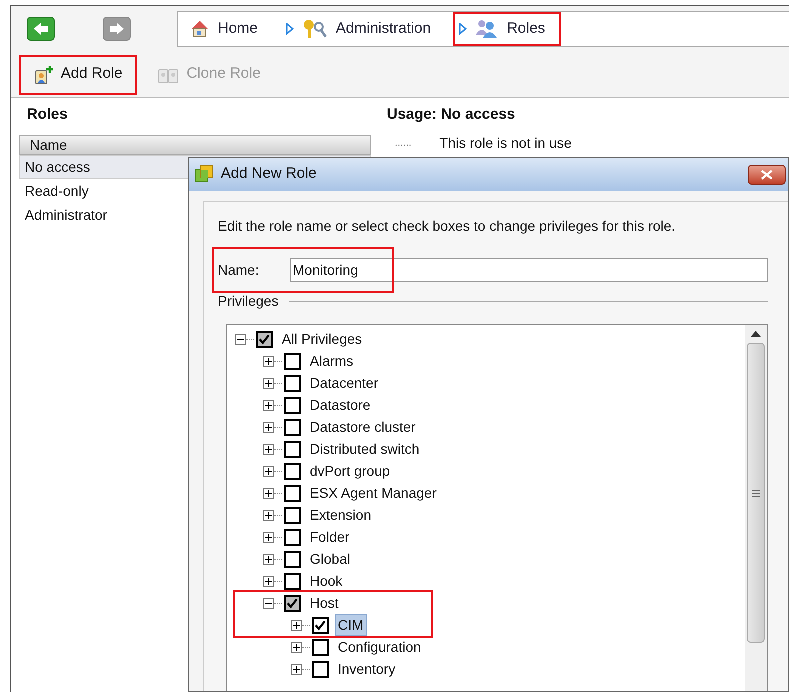 The width and height of the screenshot is (789, 692). What do you see at coordinates (248, 301) in the screenshot?
I see `group-label: Privileges` at bounding box center [248, 301].